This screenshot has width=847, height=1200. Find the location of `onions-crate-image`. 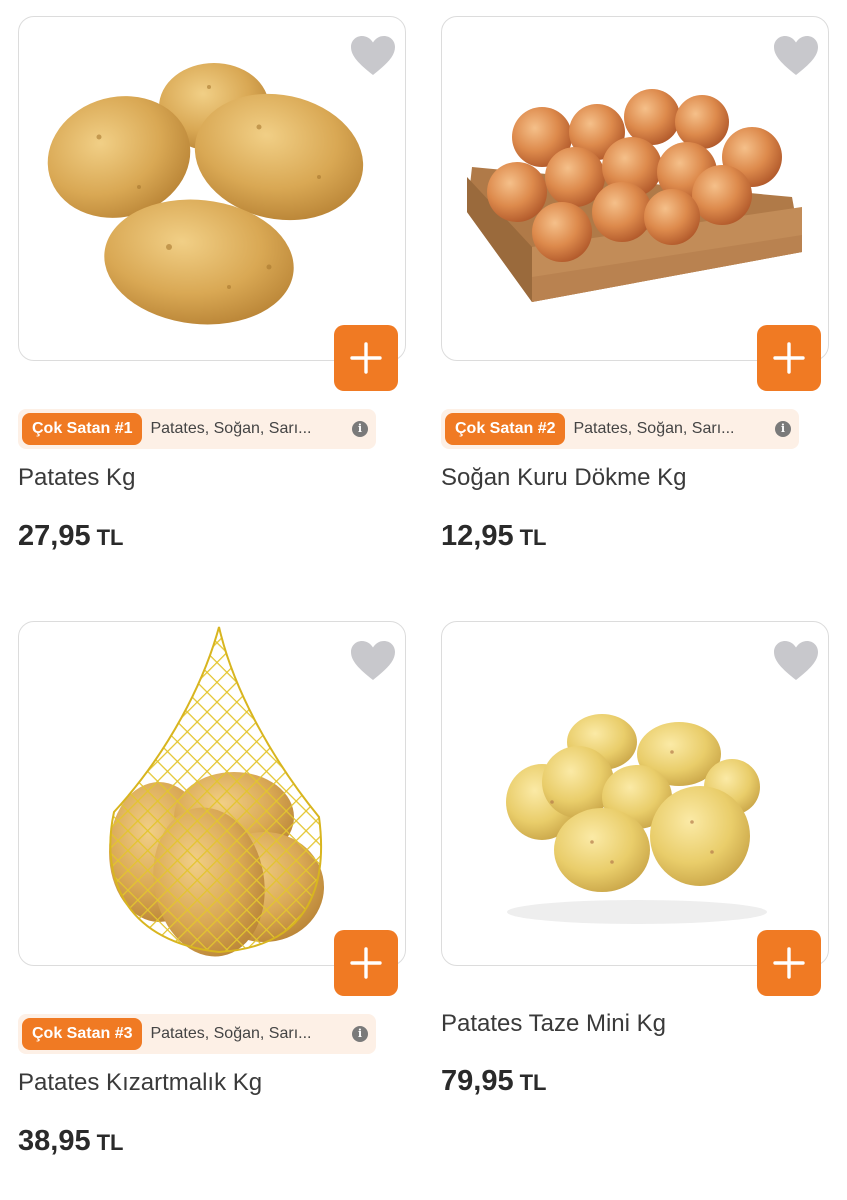

onions-crate-image is located at coordinates (634, 195).